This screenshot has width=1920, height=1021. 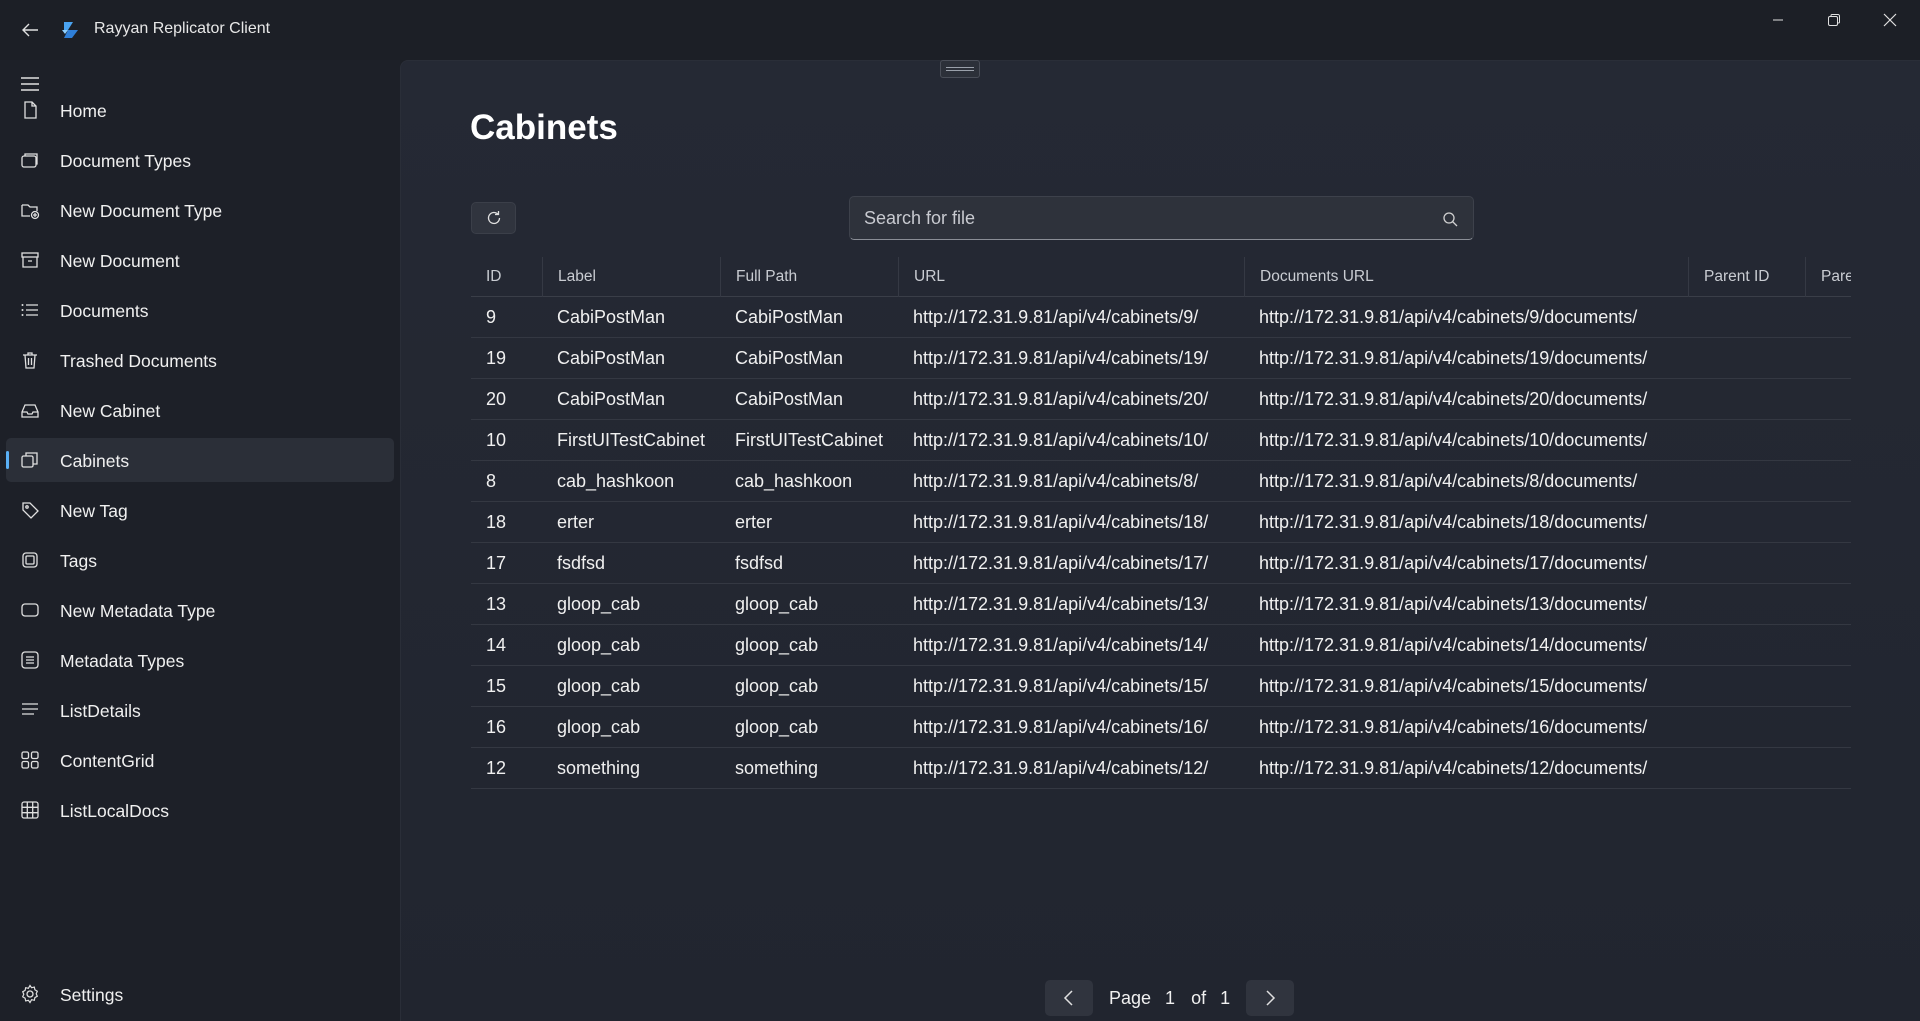 I want to click on refresh-button, so click(x=493, y=218).